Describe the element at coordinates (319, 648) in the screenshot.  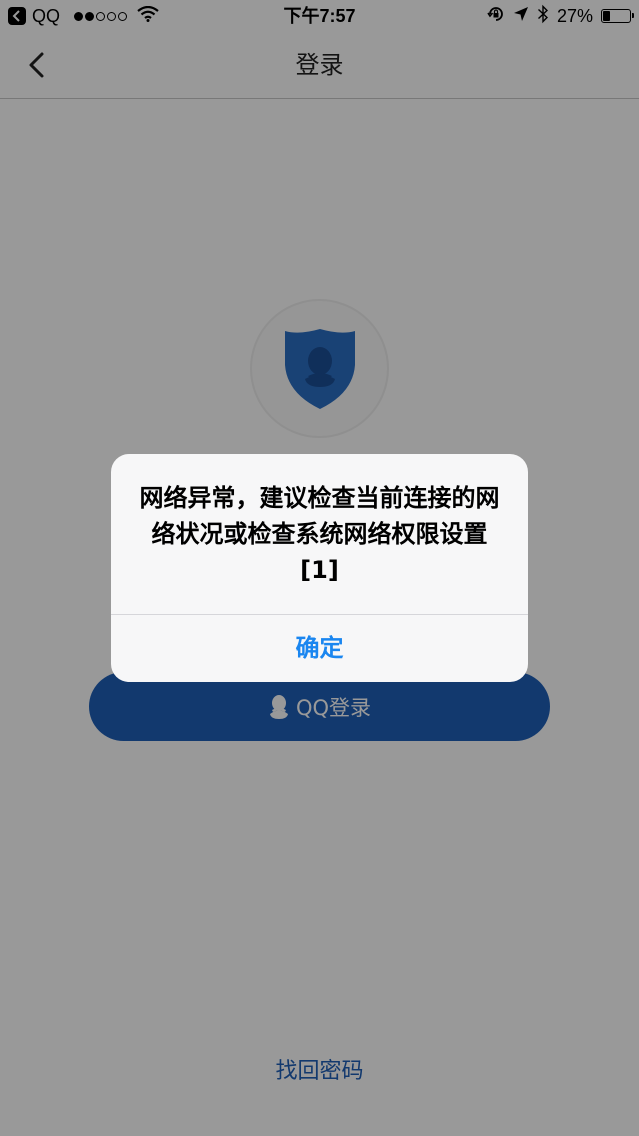
I see `alert-ok-button: 确定` at that location.